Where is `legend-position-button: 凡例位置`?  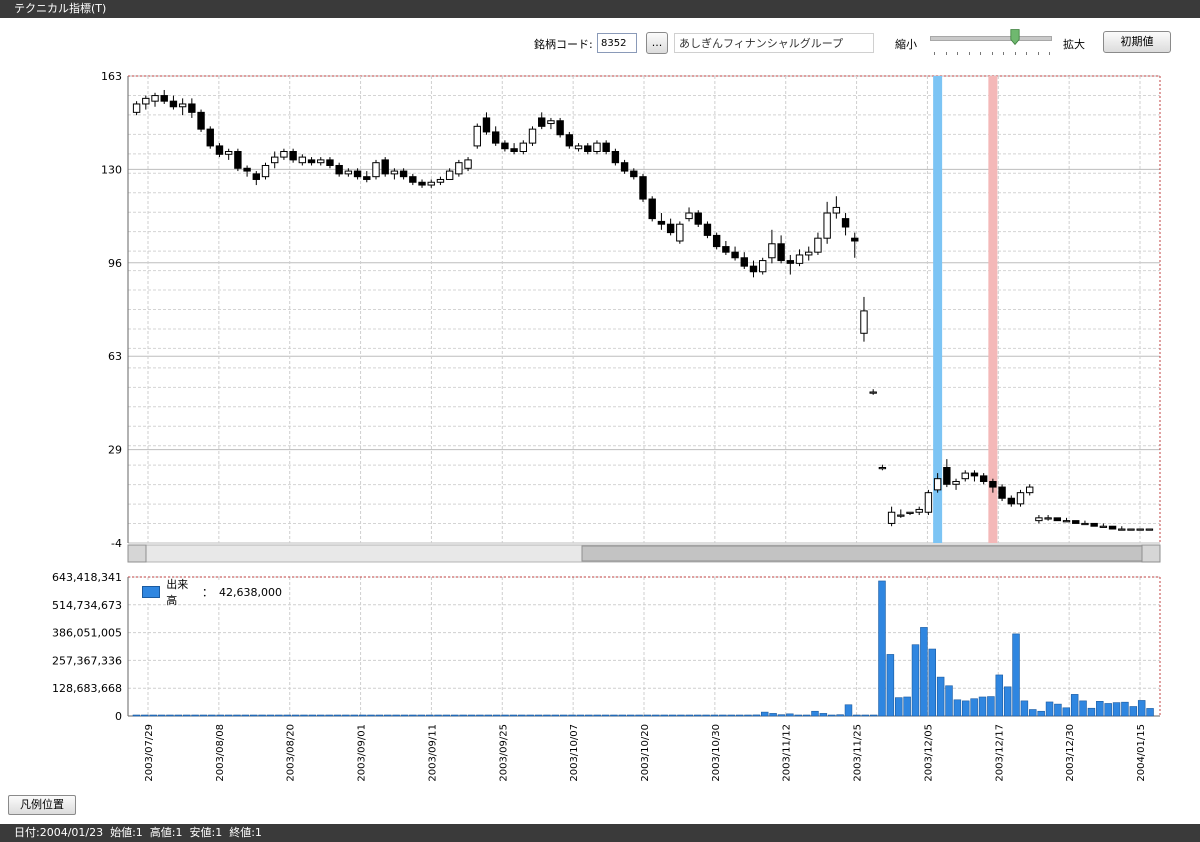 legend-position-button: 凡例位置 is located at coordinates (42, 805).